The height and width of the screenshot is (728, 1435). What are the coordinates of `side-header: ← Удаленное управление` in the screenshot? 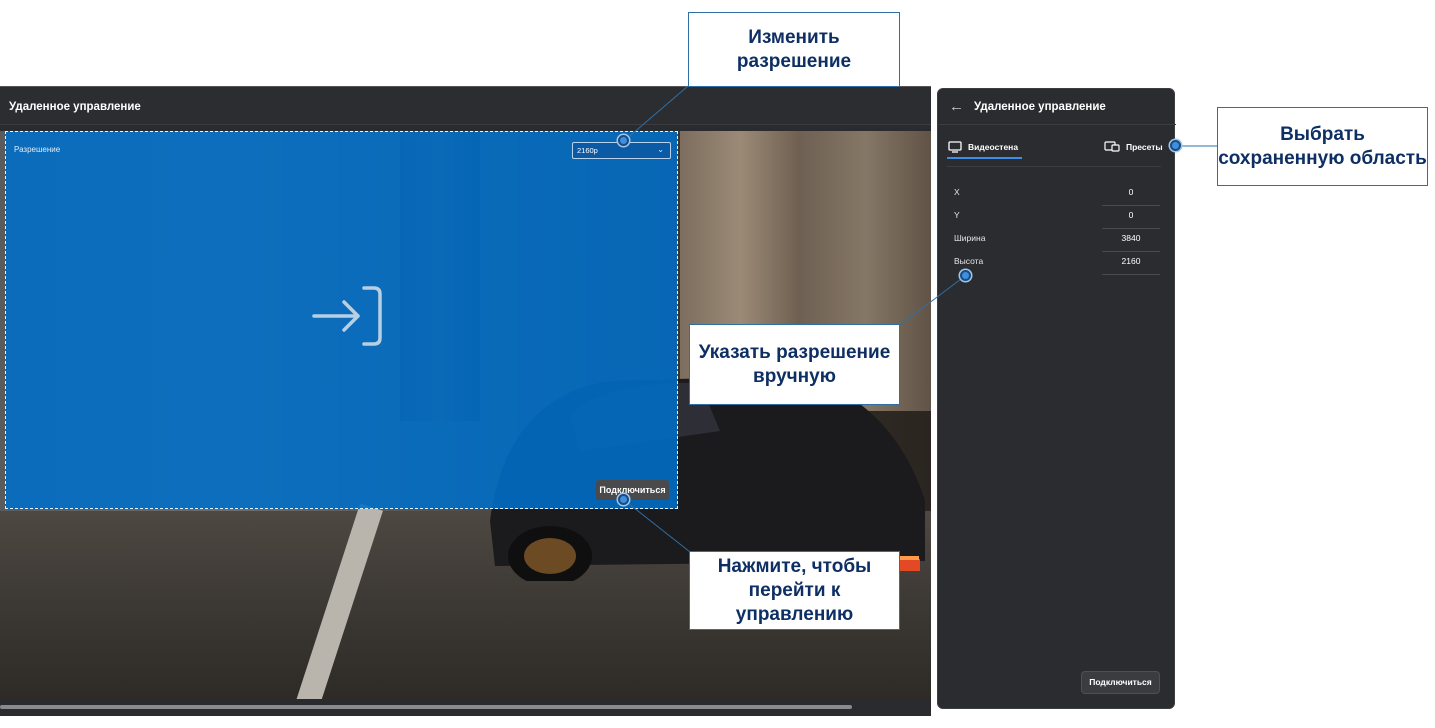 It's located at (1057, 107).